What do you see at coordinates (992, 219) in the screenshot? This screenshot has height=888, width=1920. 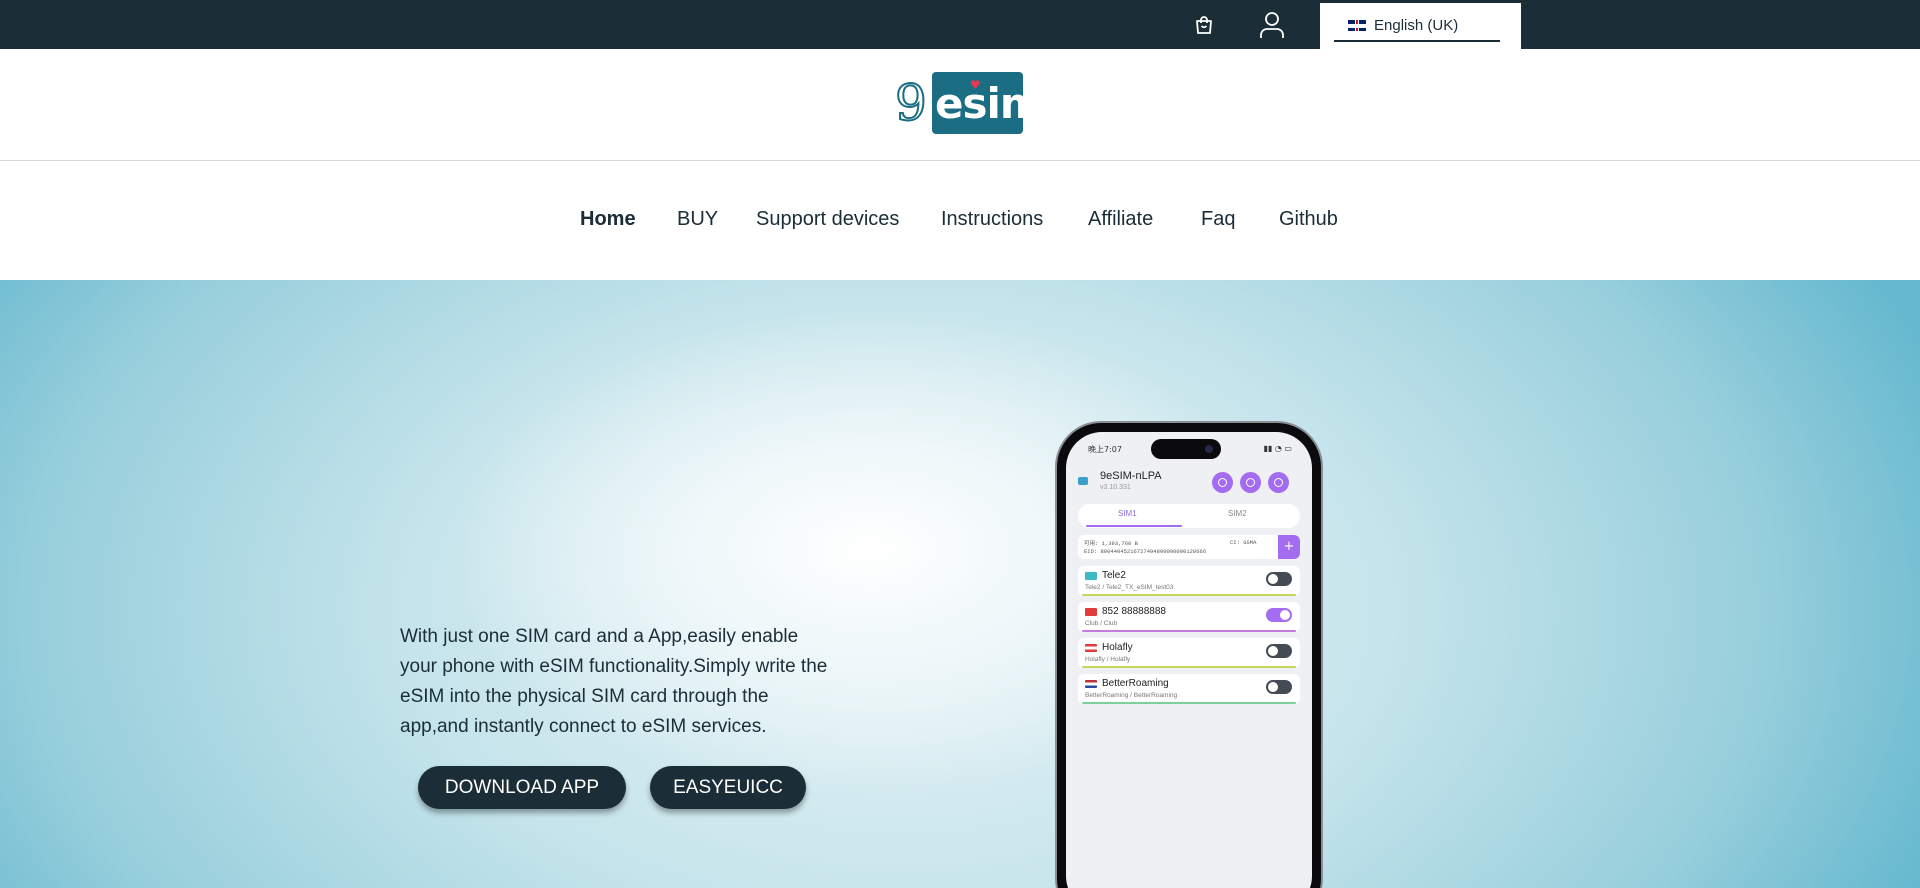 I see `nav-instructions: Instructions` at bounding box center [992, 219].